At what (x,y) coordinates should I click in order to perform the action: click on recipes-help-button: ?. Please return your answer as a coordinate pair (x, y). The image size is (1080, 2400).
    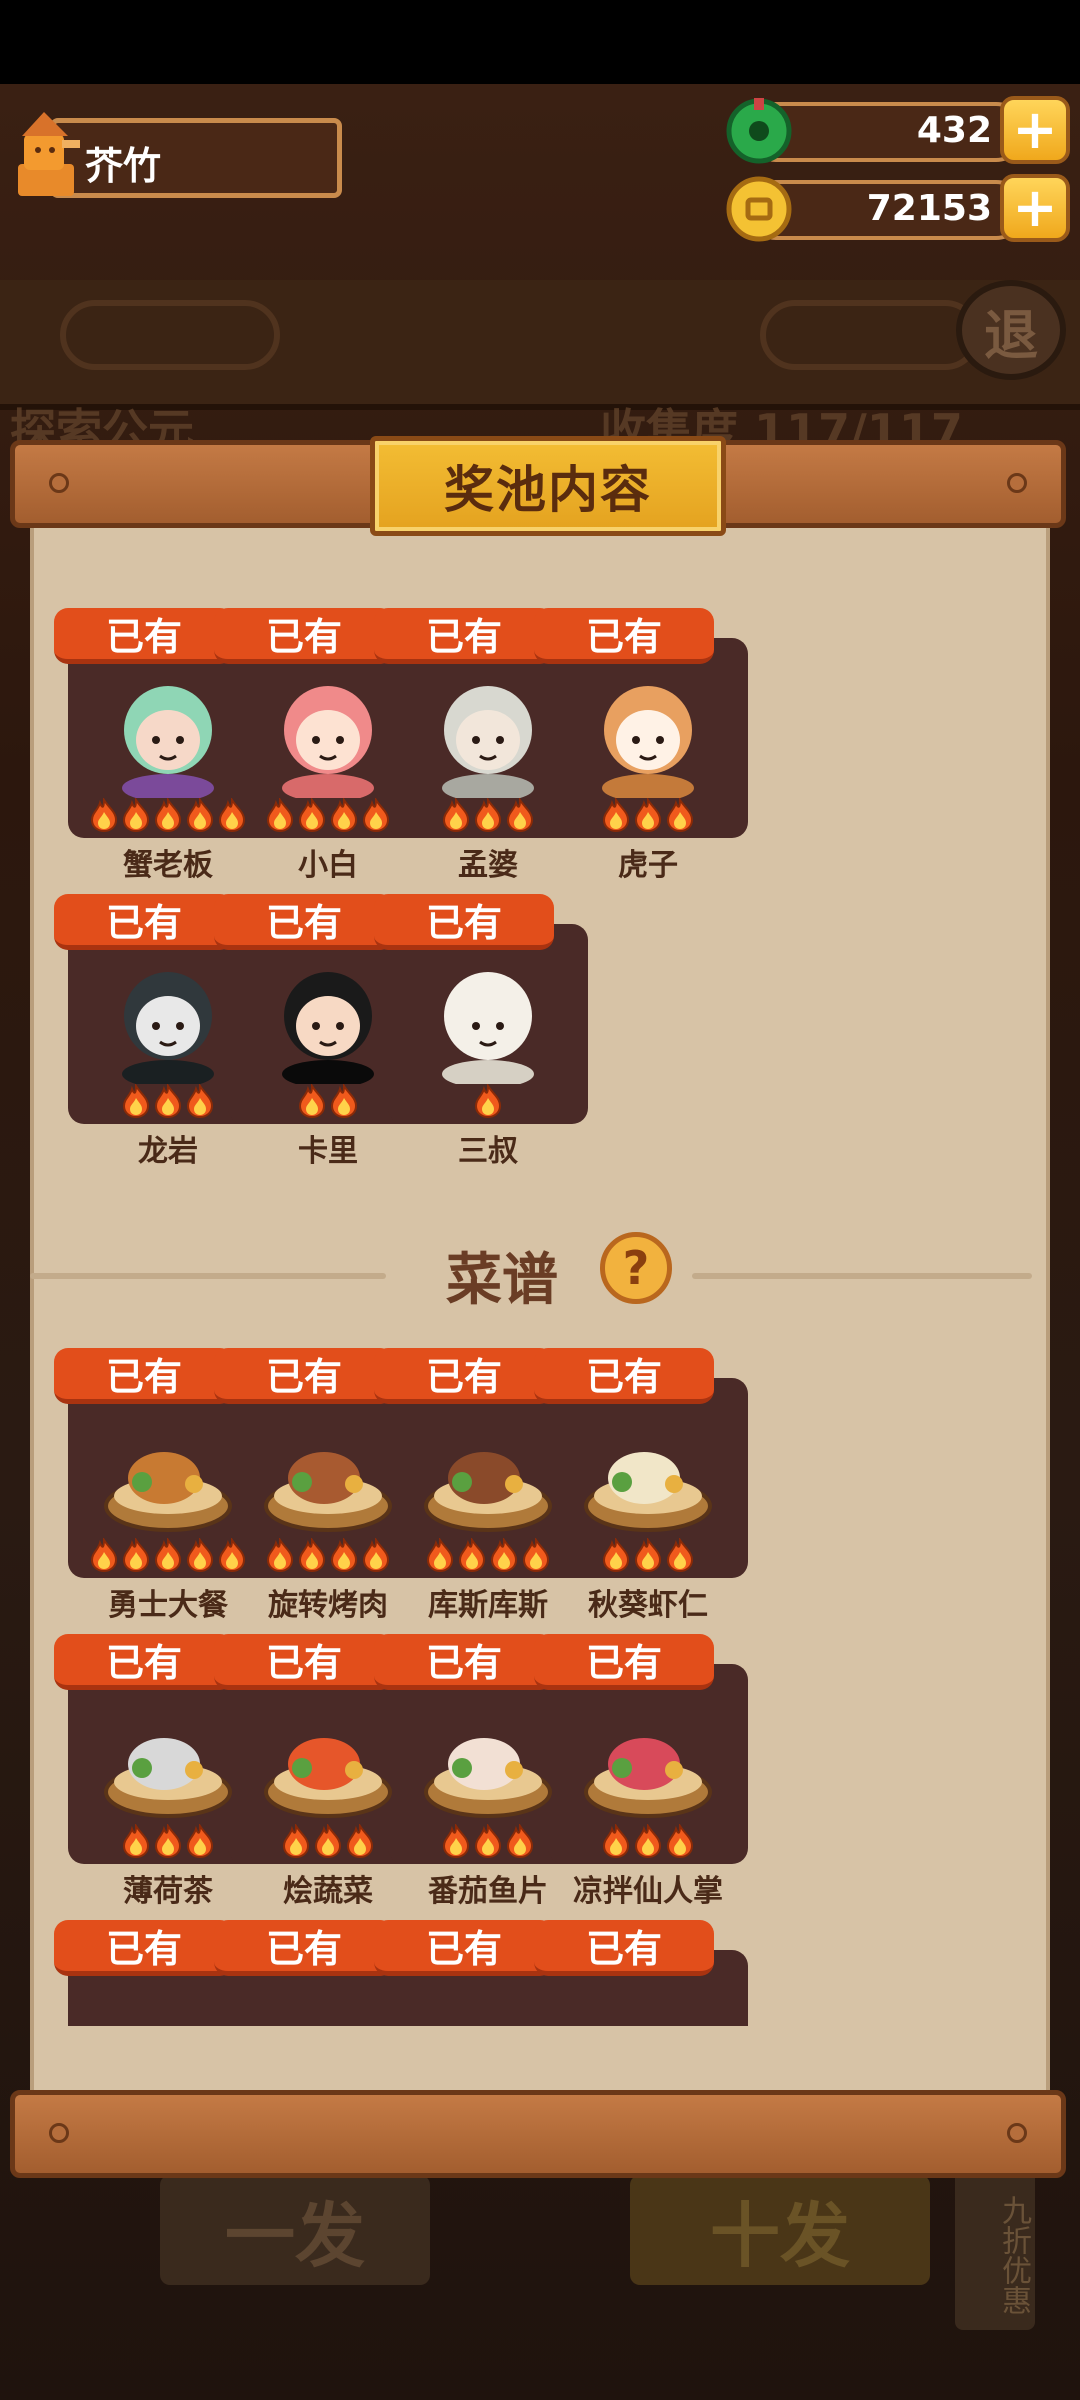
    Looking at the image, I should click on (636, 1268).